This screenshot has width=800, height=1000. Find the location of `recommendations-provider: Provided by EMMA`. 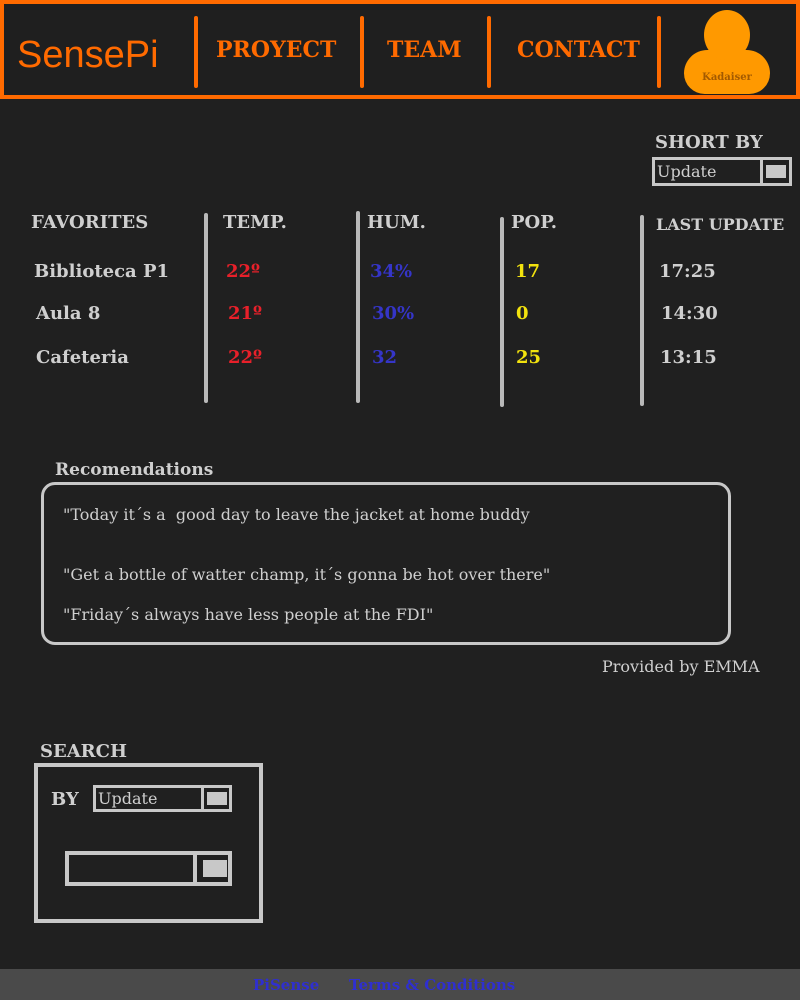

recommendations-provider: Provided by EMMA is located at coordinates (681, 666).